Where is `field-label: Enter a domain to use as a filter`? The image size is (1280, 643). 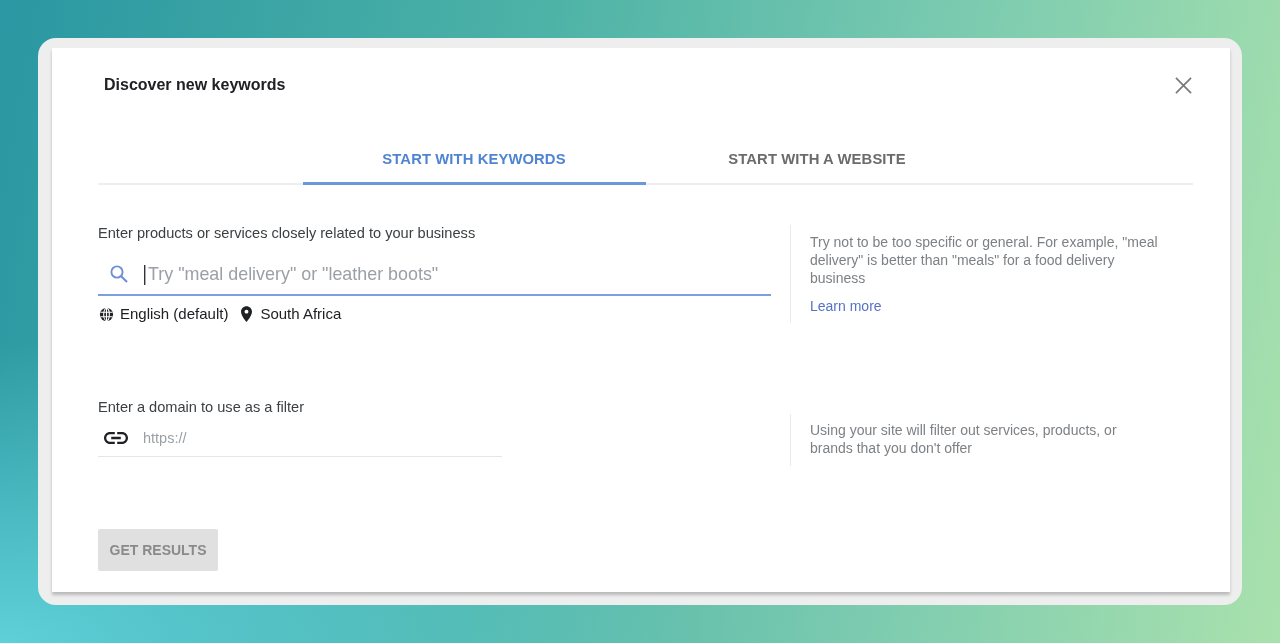 field-label: Enter a domain to use as a filter is located at coordinates (202, 407).